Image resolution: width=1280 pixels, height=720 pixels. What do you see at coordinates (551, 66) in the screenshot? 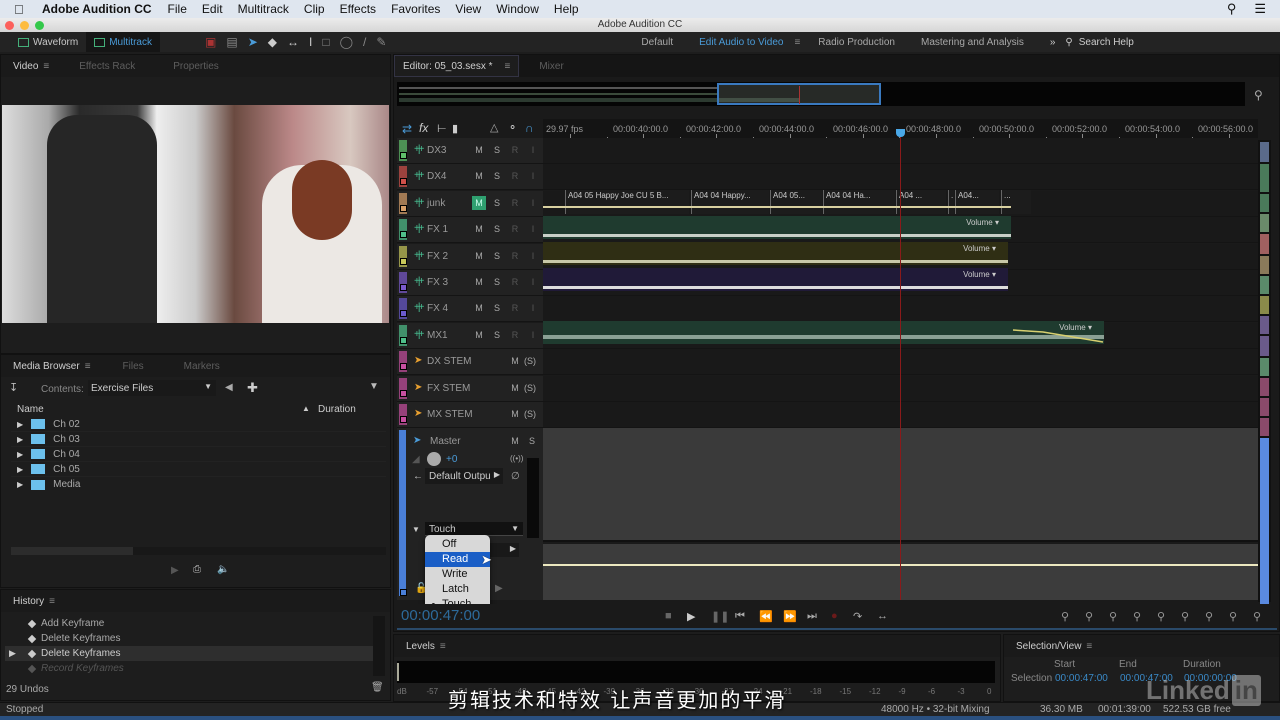
I see `tab-mixer: Mixer` at bounding box center [551, 66].